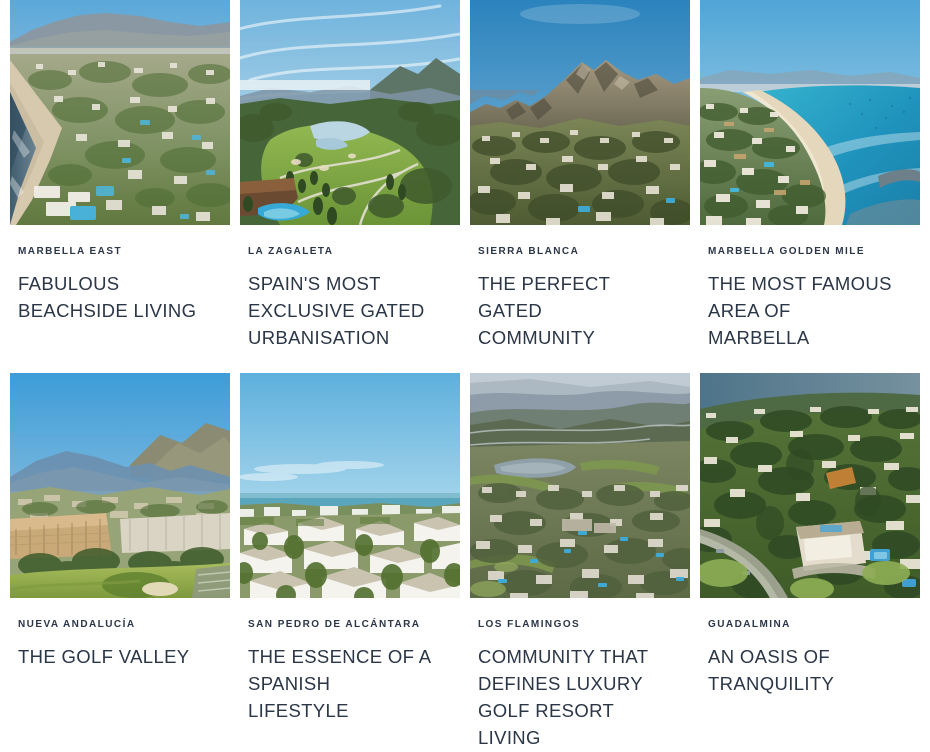 Image resolution: width=930 pixels, height=752 pixels. What do you see at coordinates (341, 684) in the screenshot?
I see `area-title: THE ESSENCE OF A SPANISH LIFESTYLE` at bounding box center [341, 684].